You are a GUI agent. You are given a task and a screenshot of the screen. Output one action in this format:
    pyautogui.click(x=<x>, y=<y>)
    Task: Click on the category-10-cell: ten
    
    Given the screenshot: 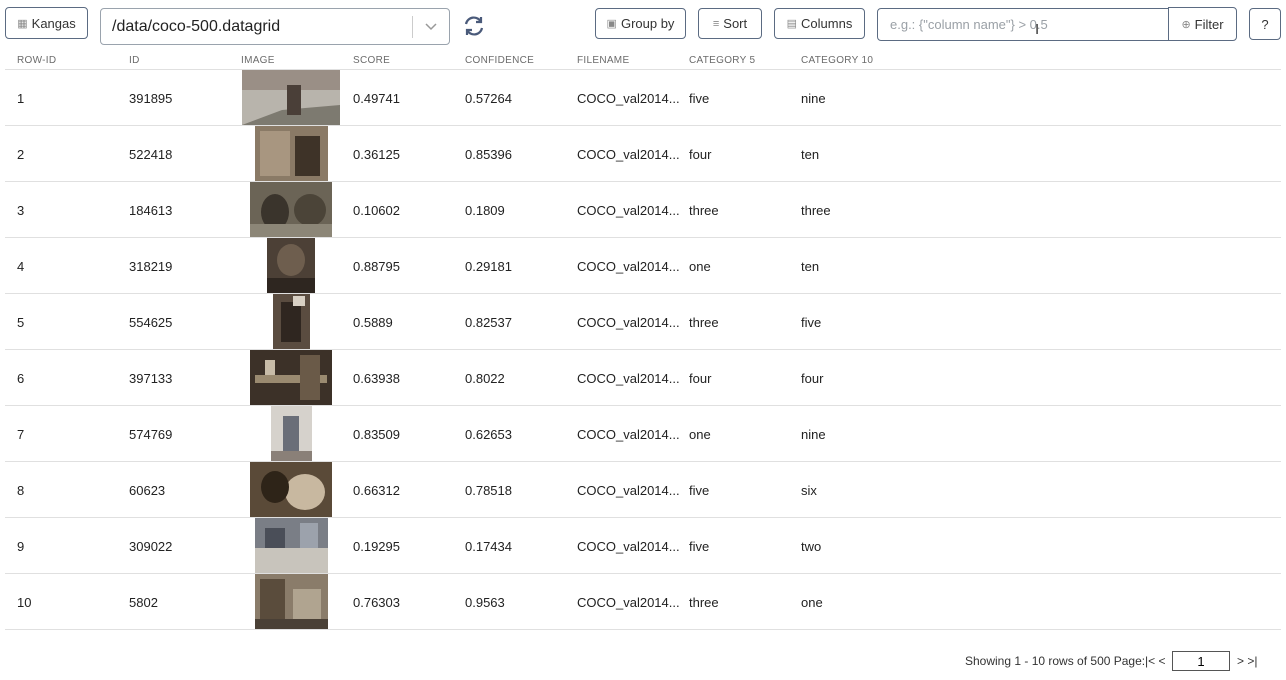 What is the action you would take?
    pyautogui.click(x=810, y=154)
    